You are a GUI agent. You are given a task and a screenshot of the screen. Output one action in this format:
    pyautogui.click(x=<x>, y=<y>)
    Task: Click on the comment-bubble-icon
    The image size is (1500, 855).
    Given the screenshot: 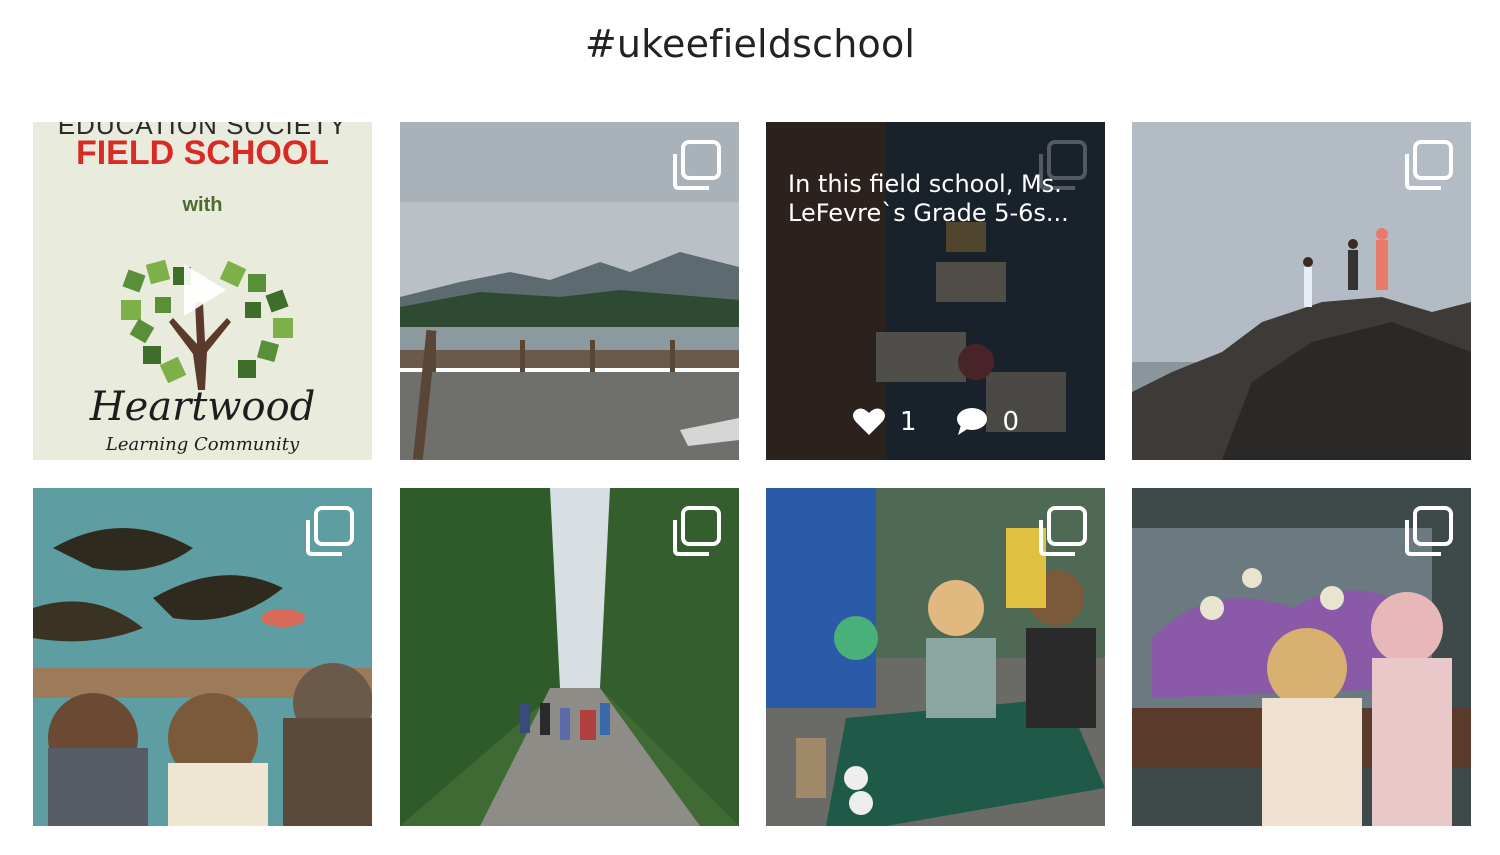 What is the action you would take?
    pyautogui.click(x=971, y=421)
    